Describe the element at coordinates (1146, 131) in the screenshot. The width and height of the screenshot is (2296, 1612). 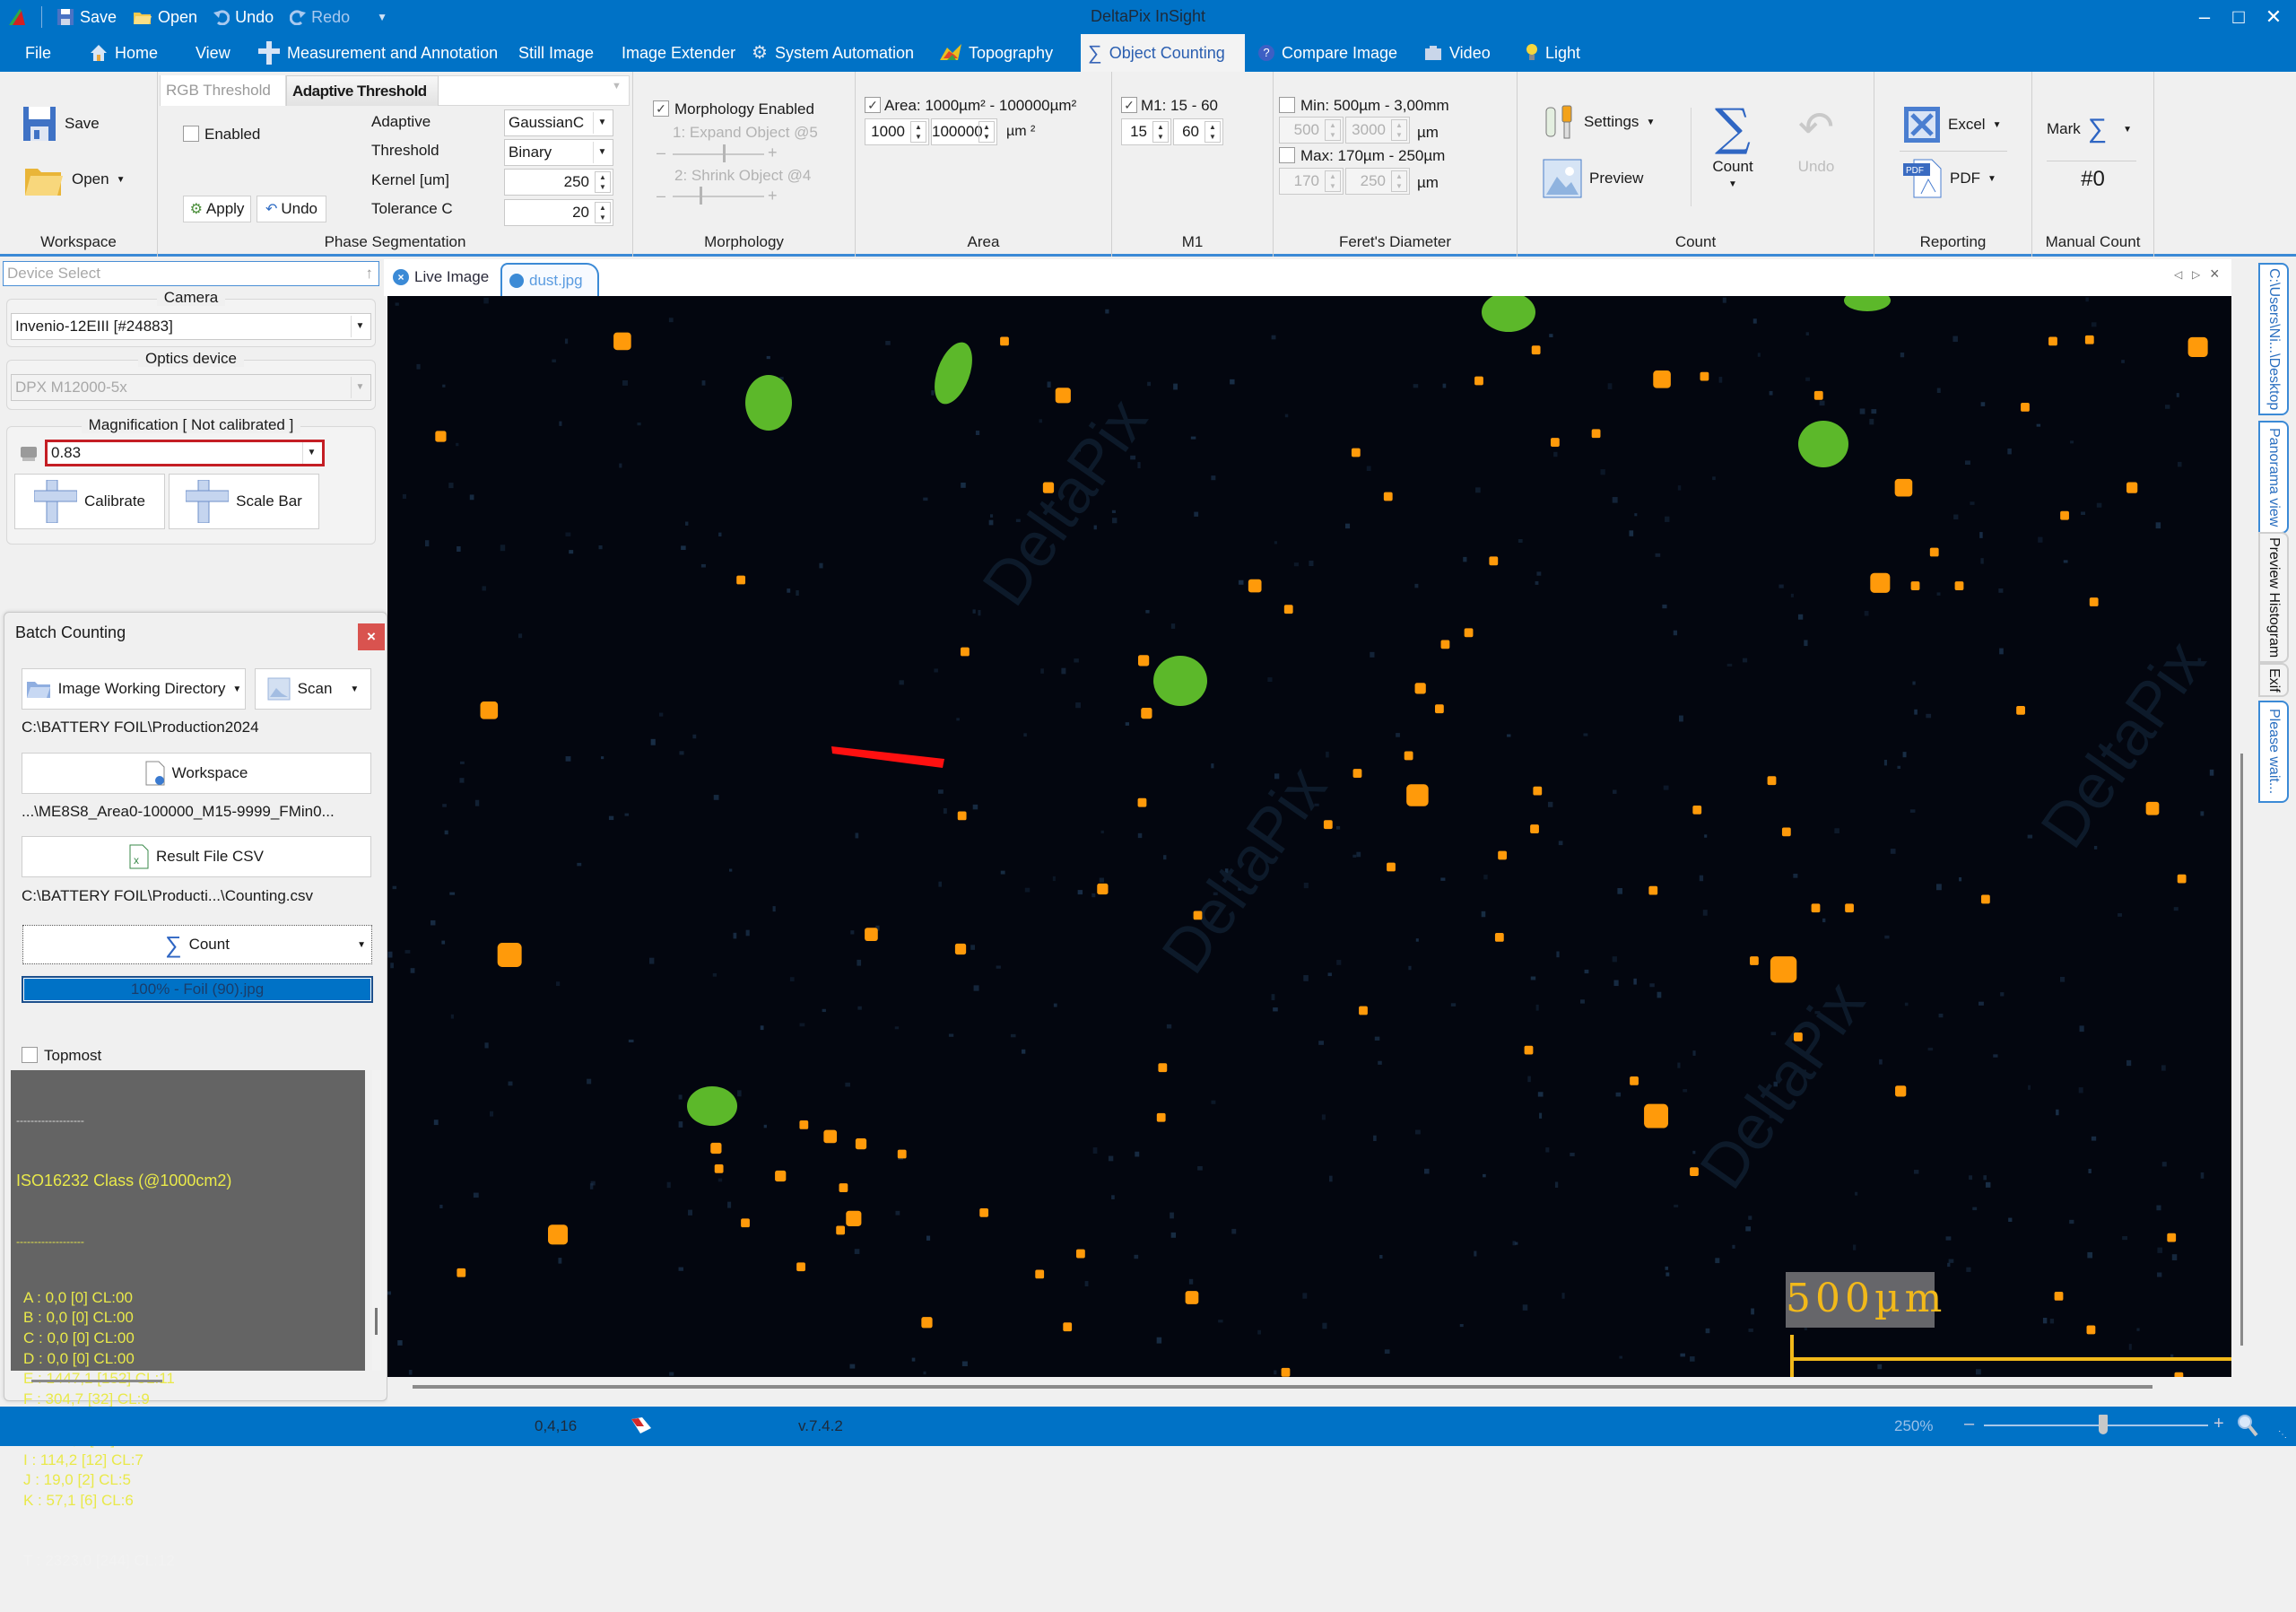
I see `m1-min-spinner: 15▲▼` at that location.